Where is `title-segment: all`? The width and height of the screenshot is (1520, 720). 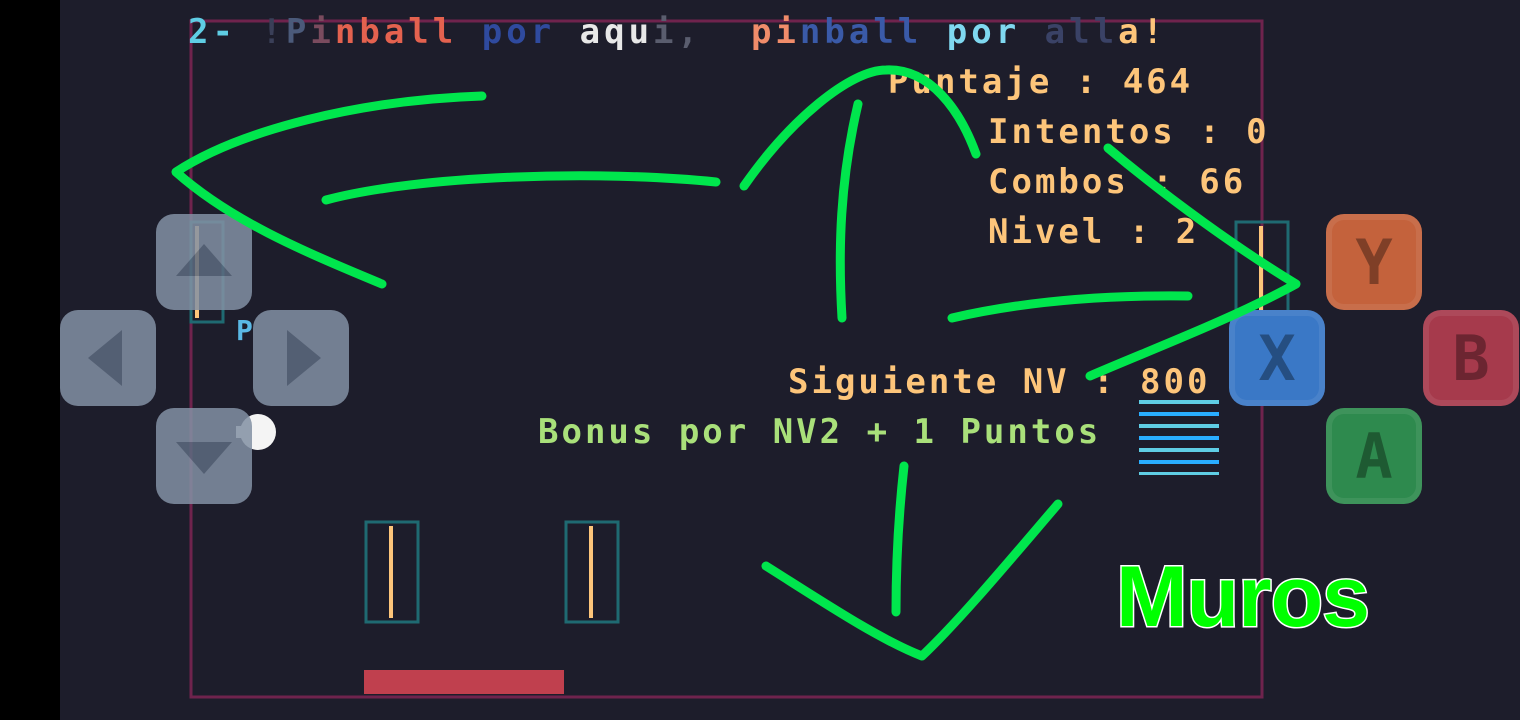
title-segment: all is located at coordinates (1081, 32).